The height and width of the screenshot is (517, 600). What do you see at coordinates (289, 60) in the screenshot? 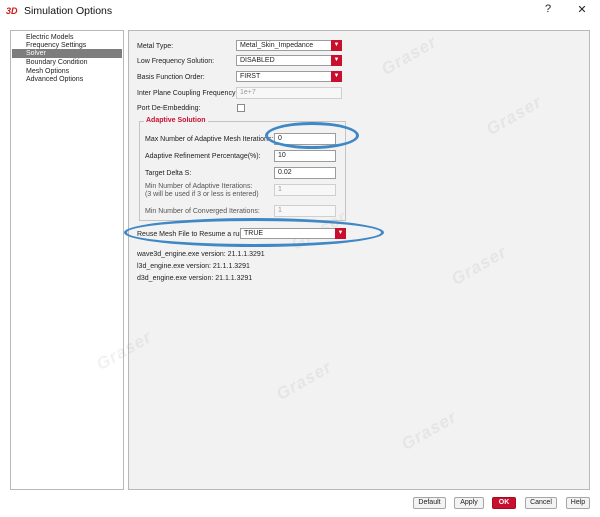
I see `low-frequency-select: DISABLED ▼` at bounding box center [289, 60].